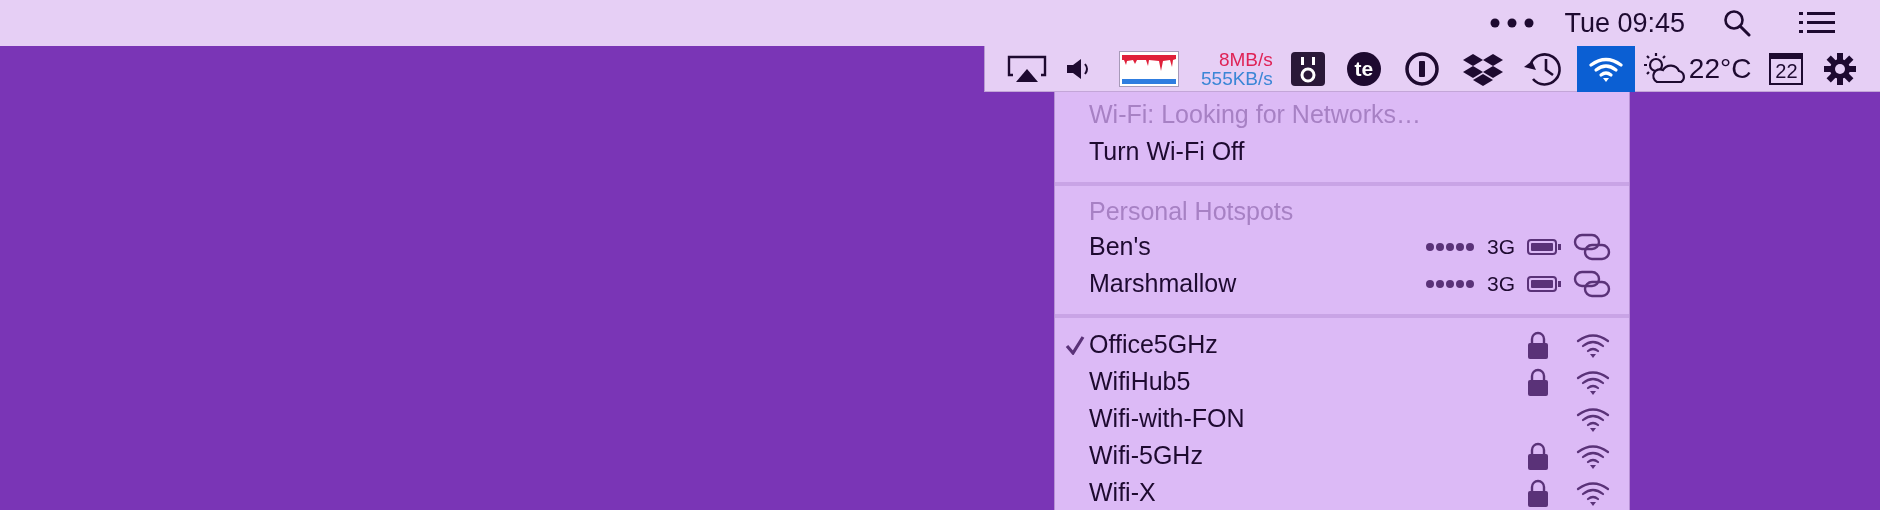 Image resolution: width=1880 pixels, height=510 pixels. What do you see at coordinates (1027, 68) in the screenshot?
I see `airplay-icon` at bounding box center [1027, 68].